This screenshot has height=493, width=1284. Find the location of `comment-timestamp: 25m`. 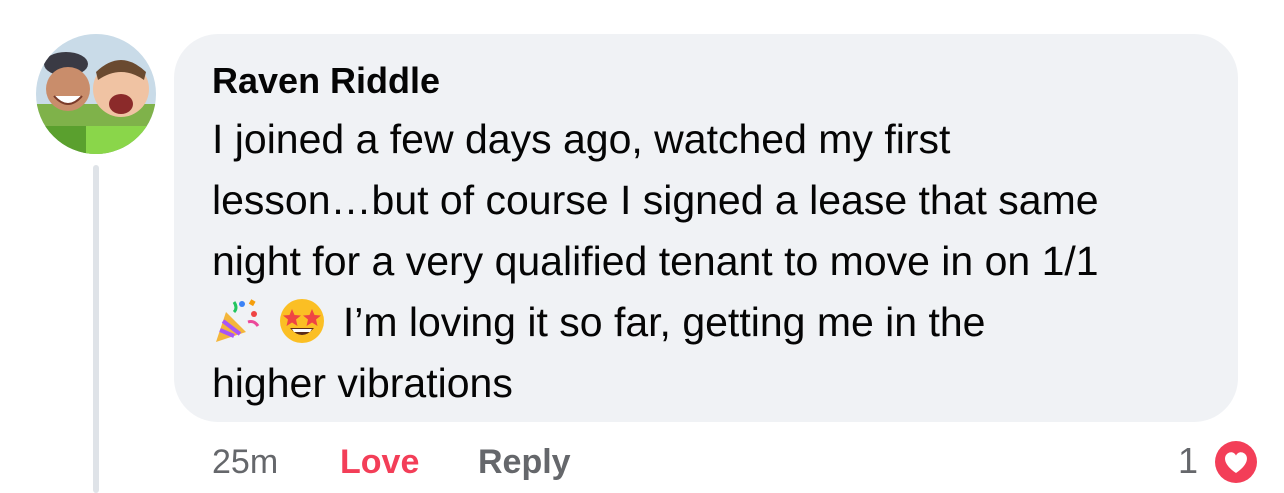

comment-timestamp: 25m is located at coordinates (245, 462).